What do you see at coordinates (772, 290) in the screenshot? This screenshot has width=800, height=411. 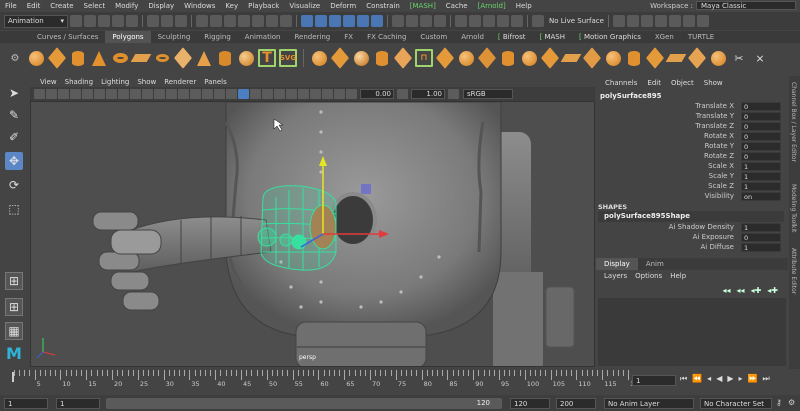 I see `new-layer-selected-icon: ◂✚` at bounding box center [772, 290].